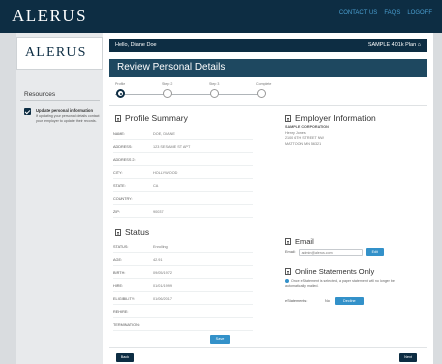 This screenshot has width=442, height=364. I want to click on field-label: STATE:, so click(119, 186).